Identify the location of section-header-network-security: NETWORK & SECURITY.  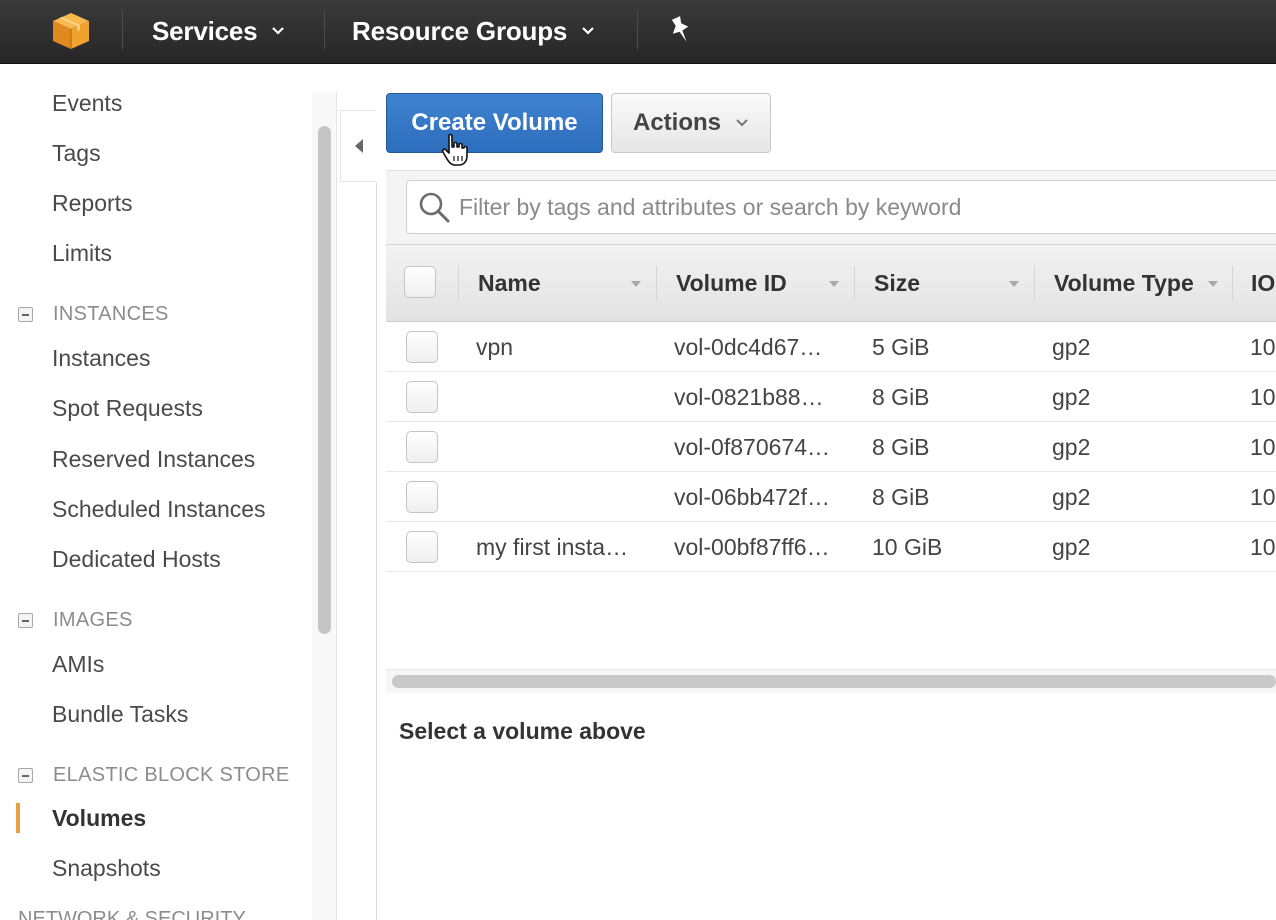
(132, 914).